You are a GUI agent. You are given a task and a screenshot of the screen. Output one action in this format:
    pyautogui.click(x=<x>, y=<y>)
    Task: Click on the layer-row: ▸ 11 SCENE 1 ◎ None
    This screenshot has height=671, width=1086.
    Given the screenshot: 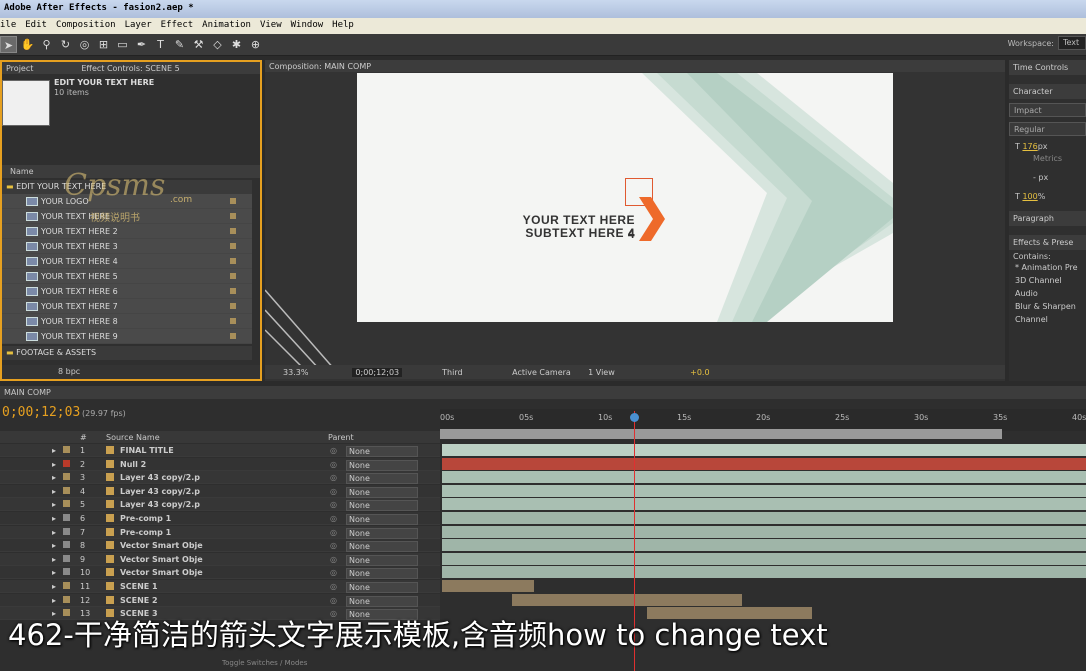 What is the action you would take?
    pyautogui.click(x=220, y=586)
    